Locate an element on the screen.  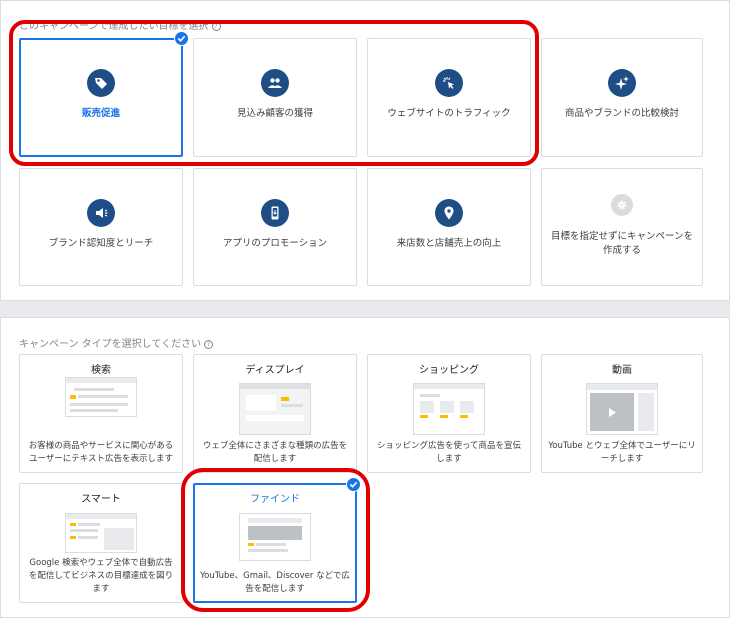
discovery-illustration is located at coordinates (275, 537).